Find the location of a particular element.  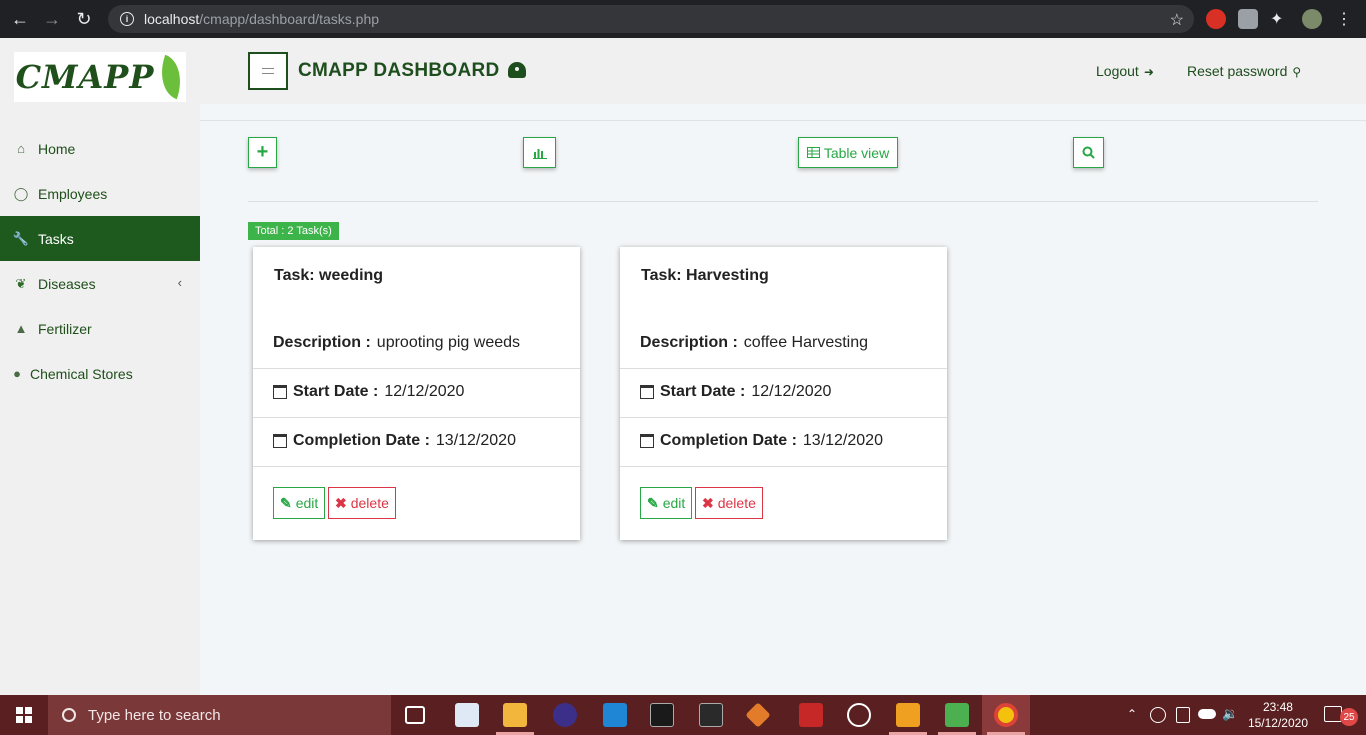

dashboard-gauge-icon is located at coordinates (517, 70).